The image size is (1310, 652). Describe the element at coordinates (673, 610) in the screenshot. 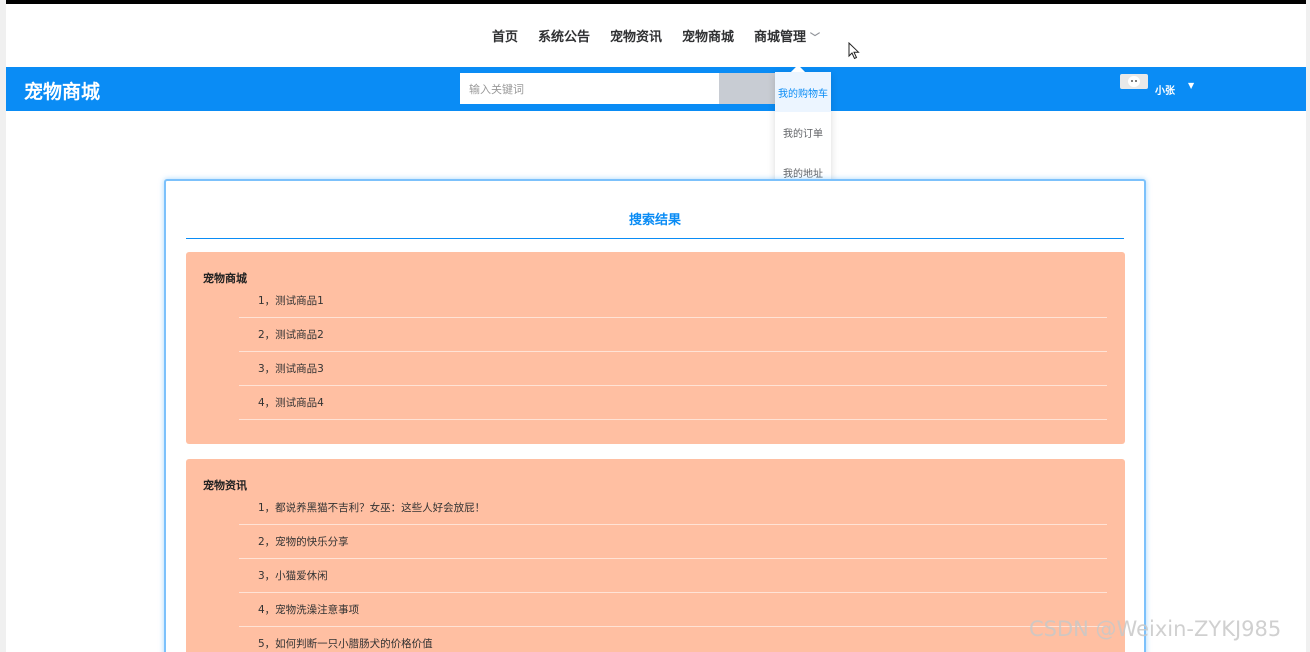

I see `result-item: 4，宠物洗澡注意事项` at that location.